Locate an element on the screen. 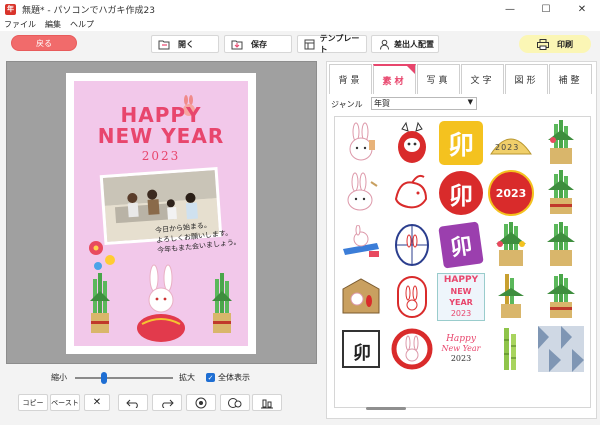 The width and height of the screenshot is (600, 425). folder-open-icon is located at coordinates (164, 44).